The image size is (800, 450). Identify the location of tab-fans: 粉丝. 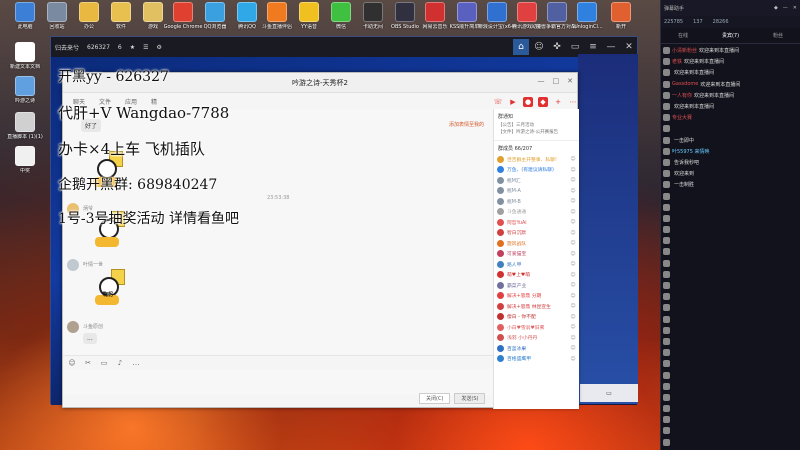
(778, 35).